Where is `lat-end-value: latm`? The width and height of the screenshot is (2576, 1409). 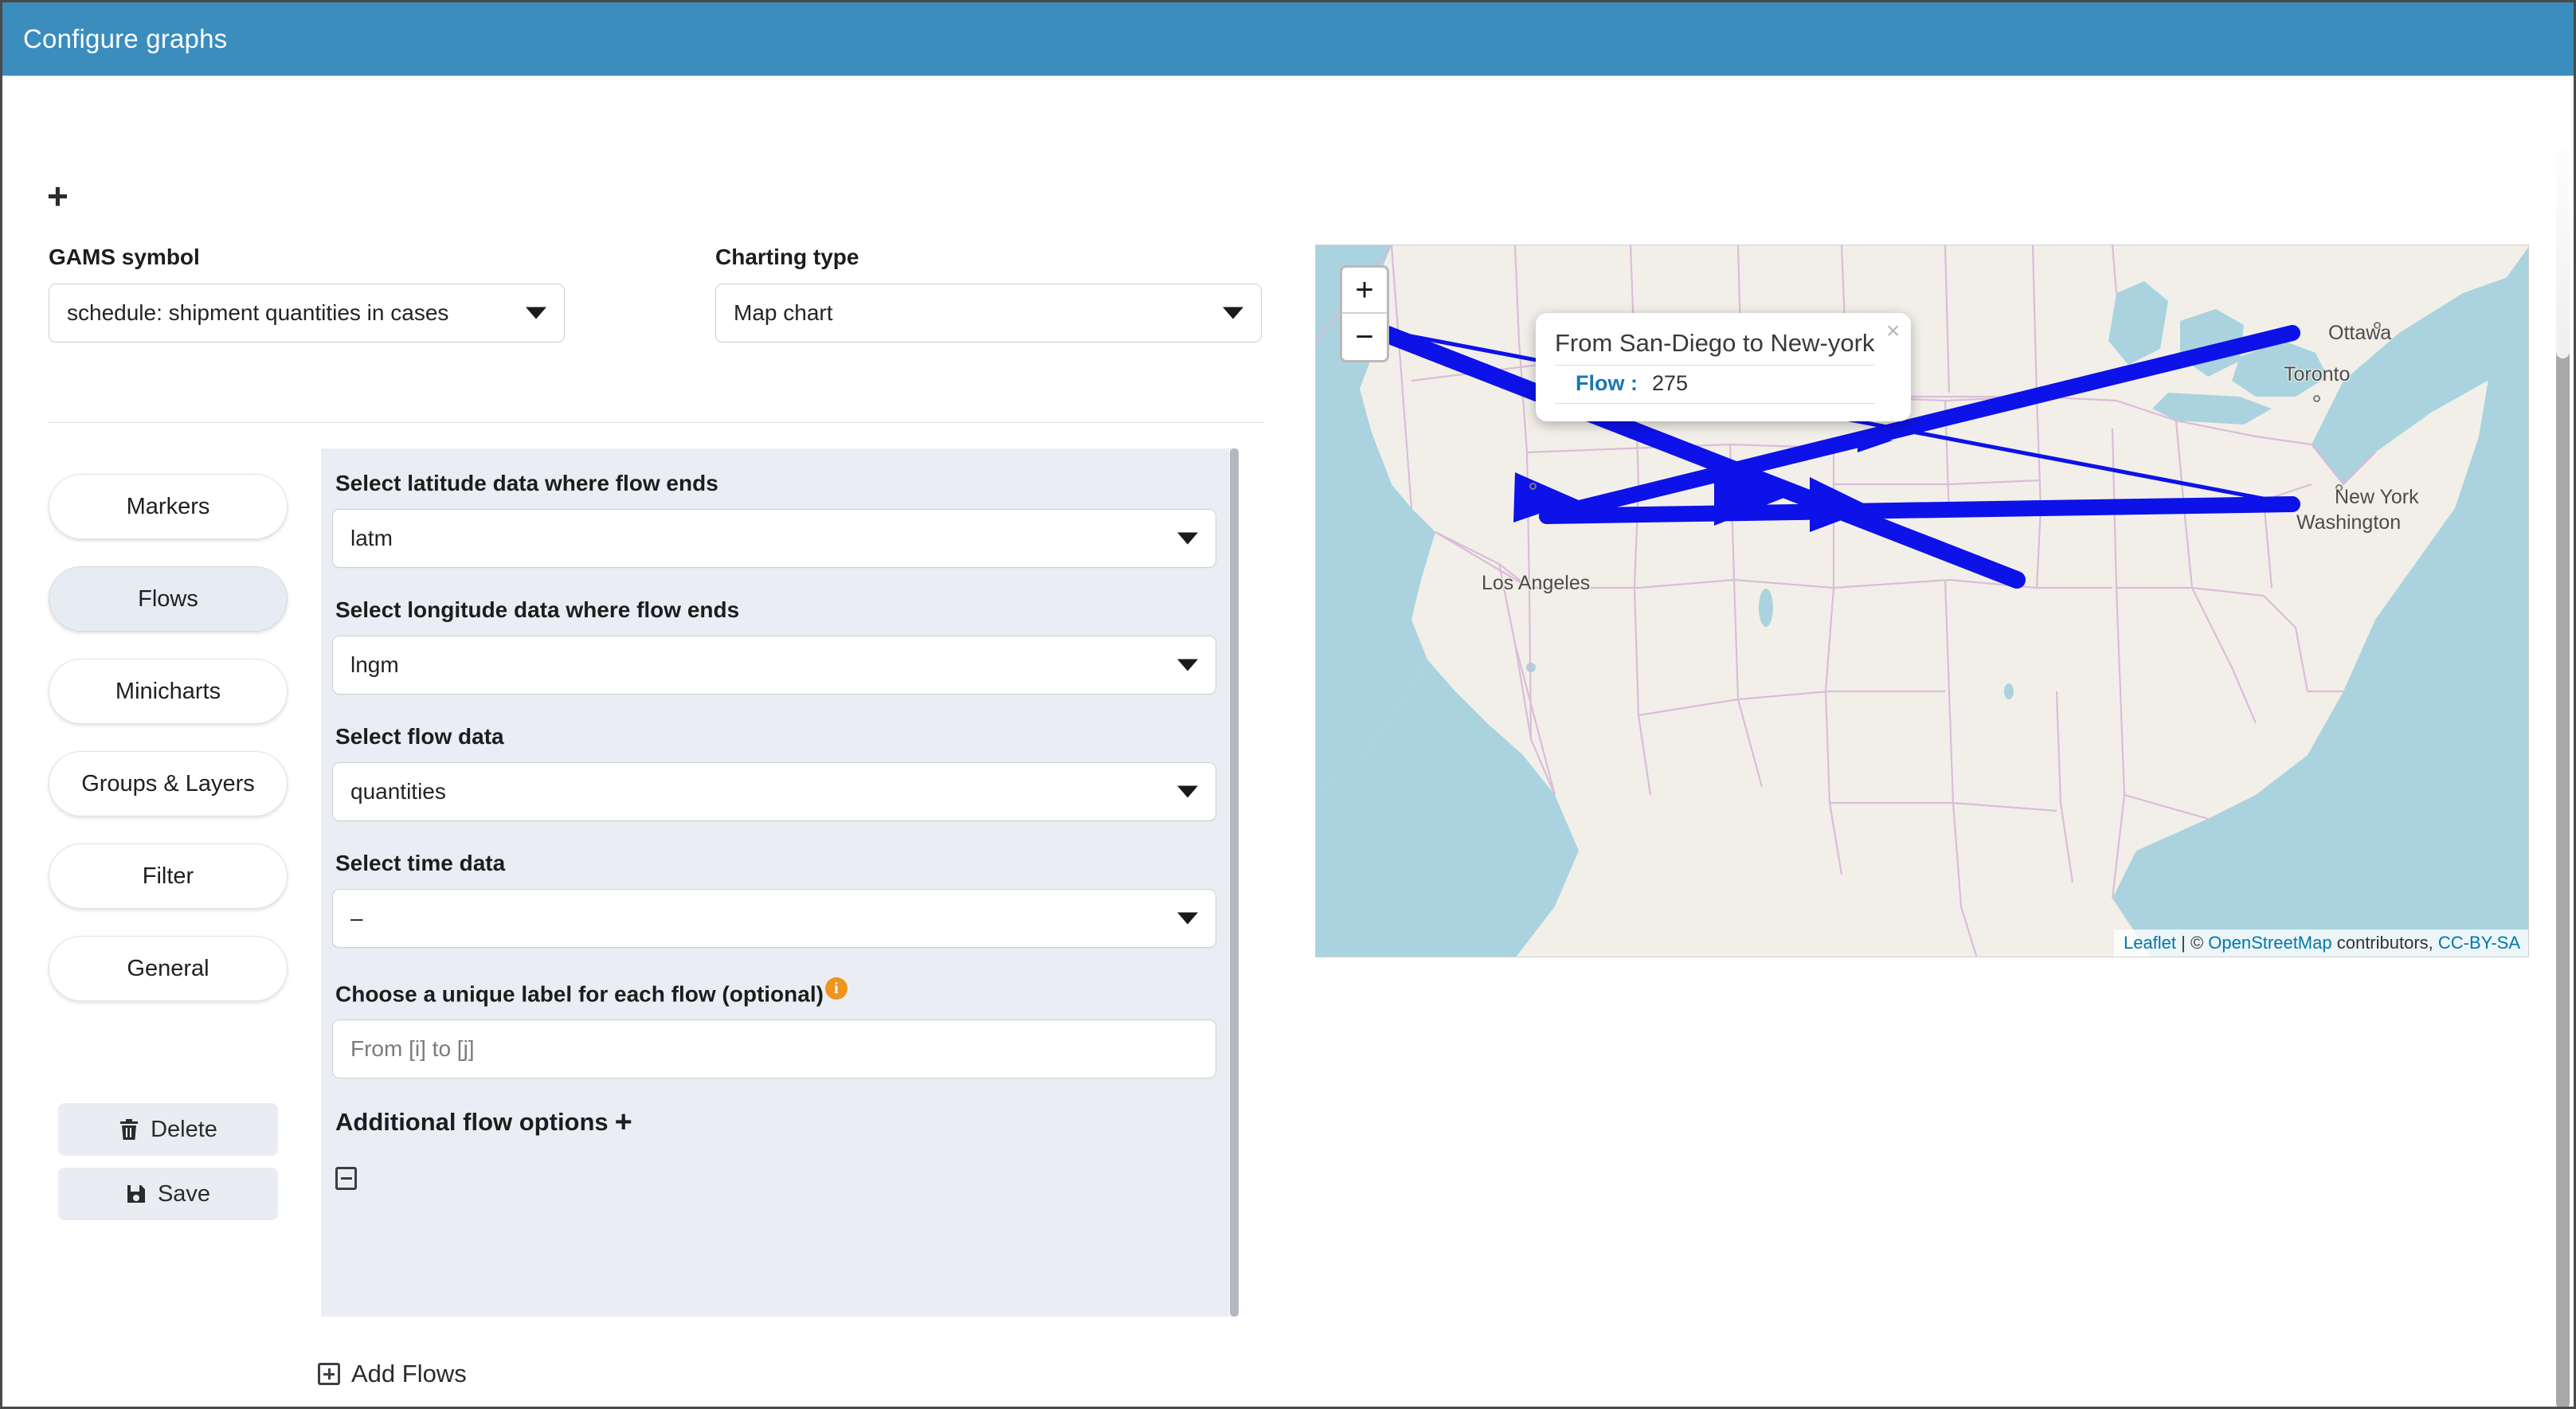
lat-end-value: latm is located at coordinates (371, 538).